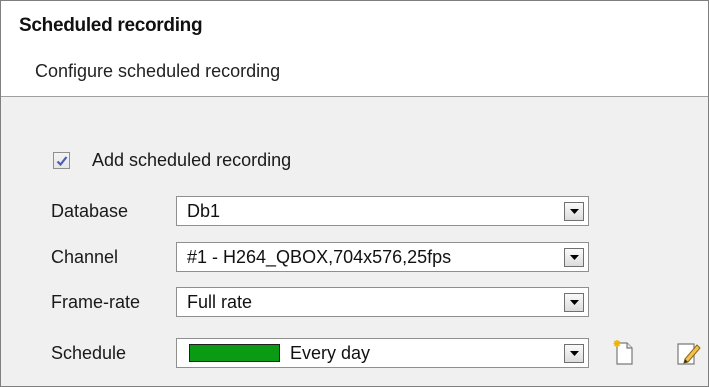  I want to click on page-title: Scheduled recording, so click(111, 25).